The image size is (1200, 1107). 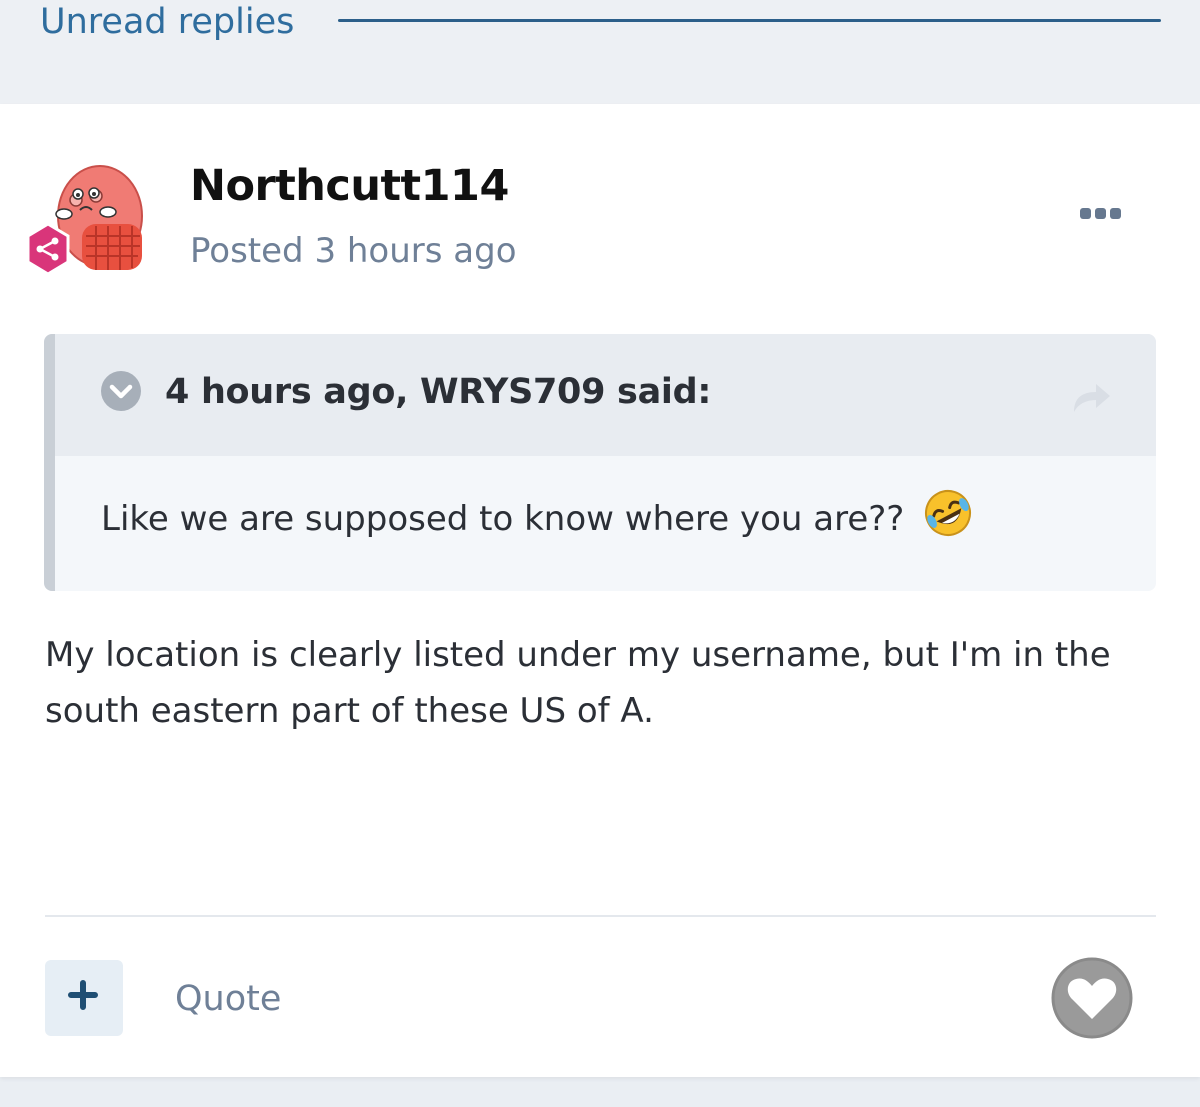 I want to click on divider, so click(x=600, y=916).